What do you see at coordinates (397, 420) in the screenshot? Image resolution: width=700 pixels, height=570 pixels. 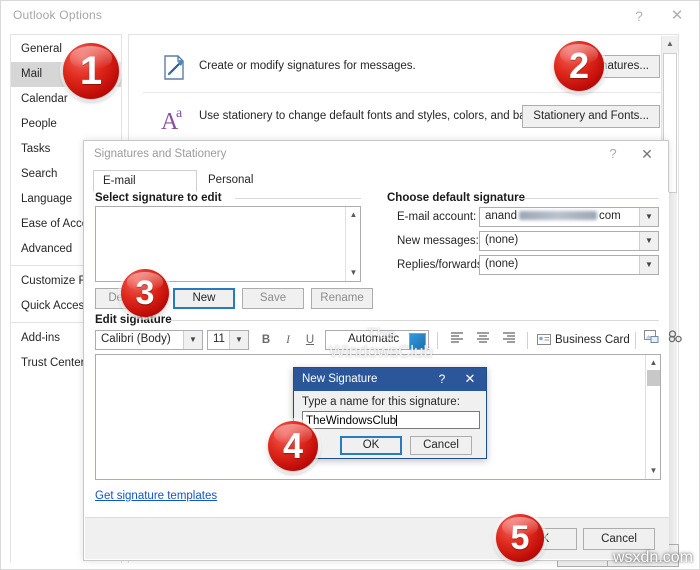 I see `text-caret` at bounding box center [397, 420].